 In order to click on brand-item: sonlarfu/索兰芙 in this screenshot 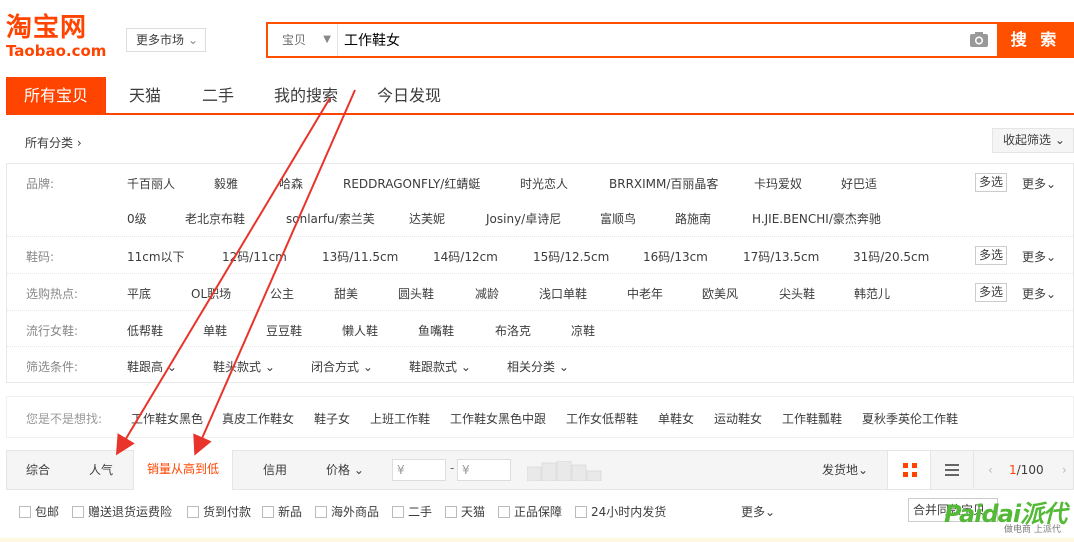, I will do `click(330, 218)`.